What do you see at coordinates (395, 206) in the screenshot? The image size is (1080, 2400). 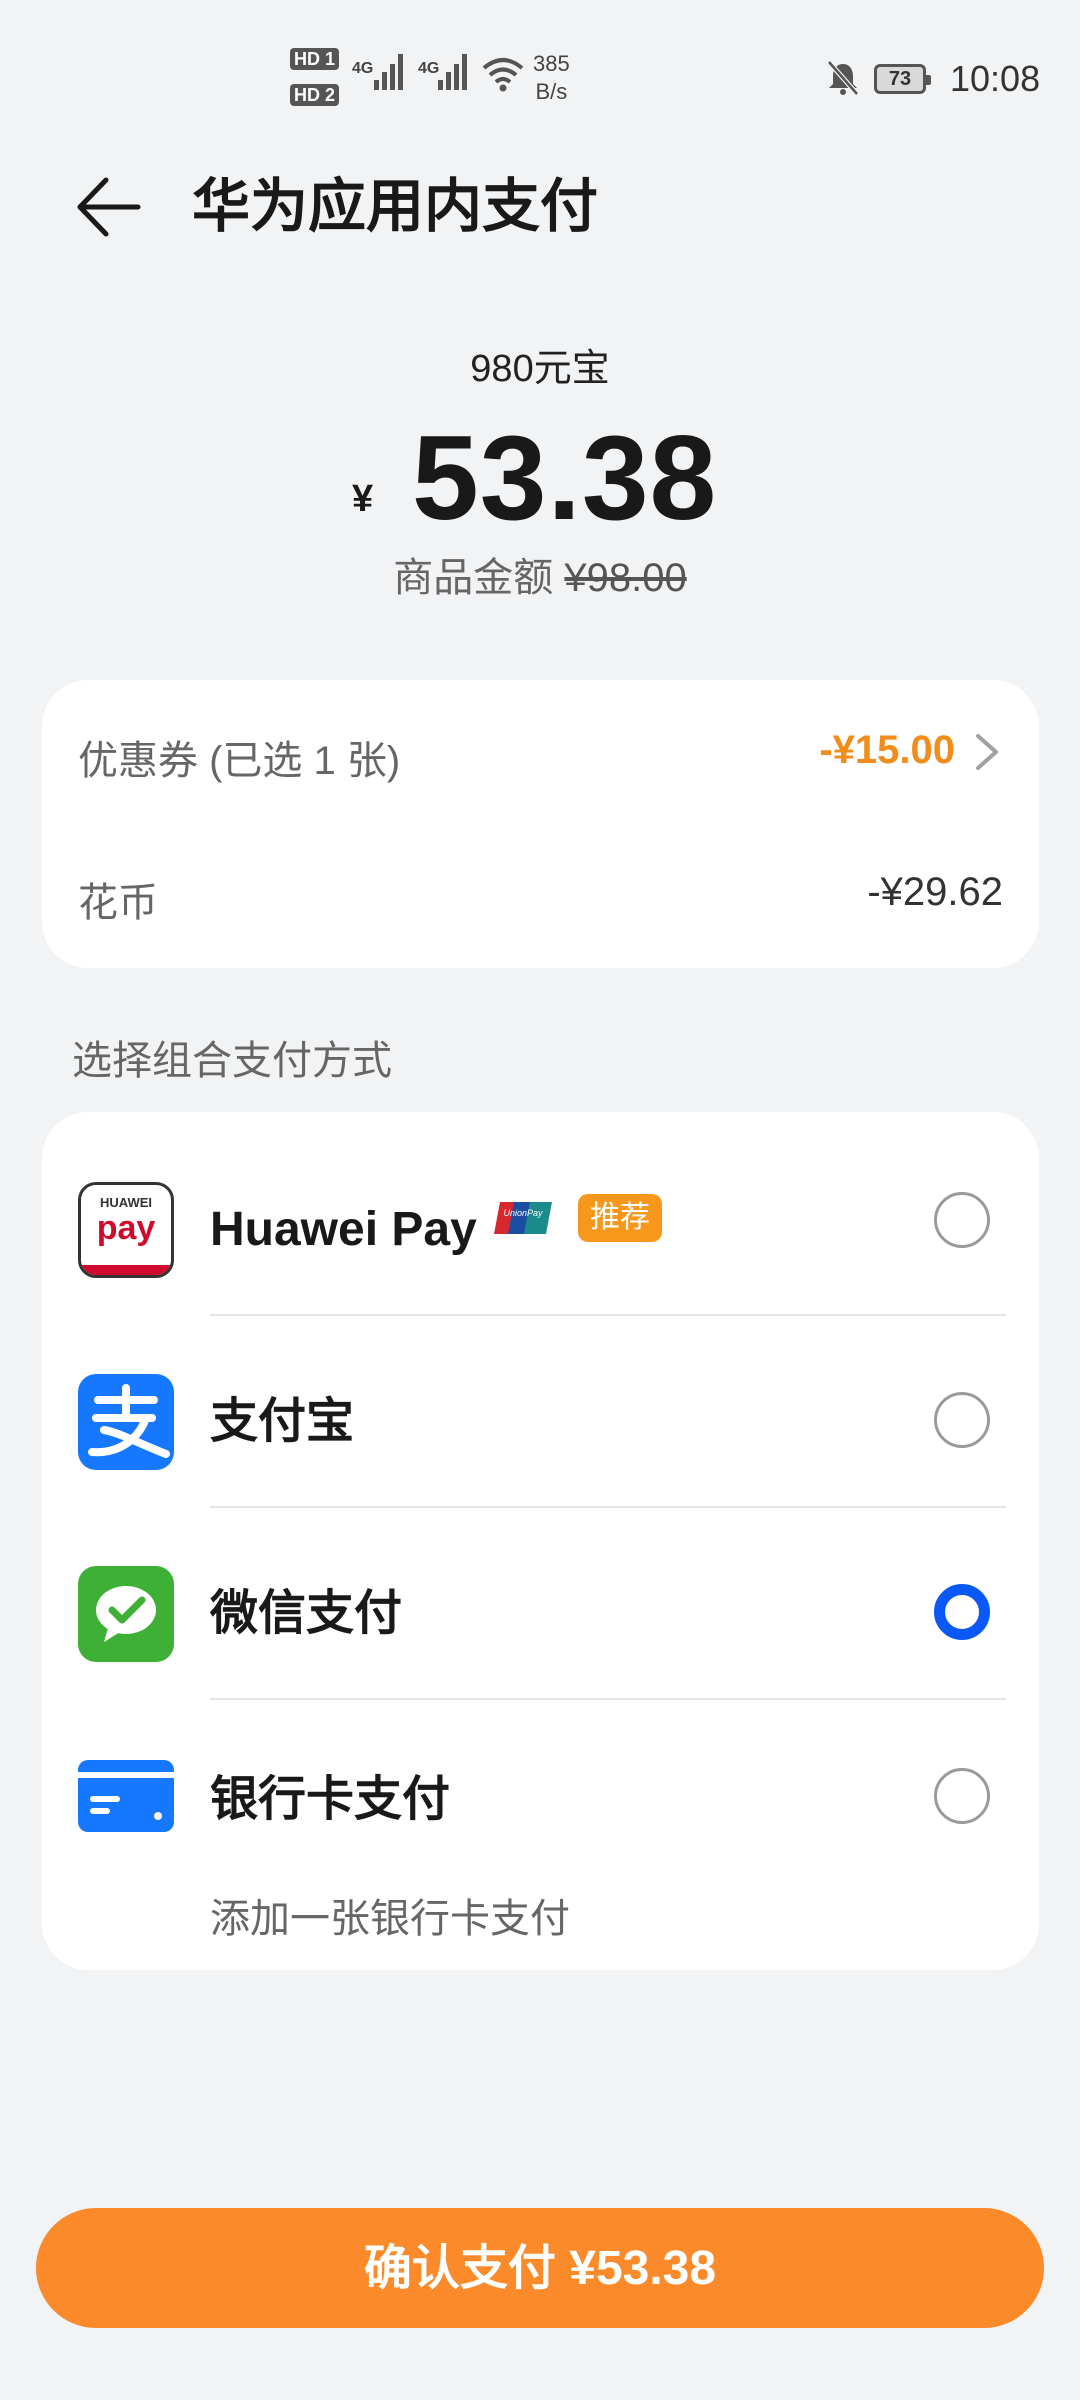 I see `page-title: 华为应用内支付` at bounding box center [395, 206].